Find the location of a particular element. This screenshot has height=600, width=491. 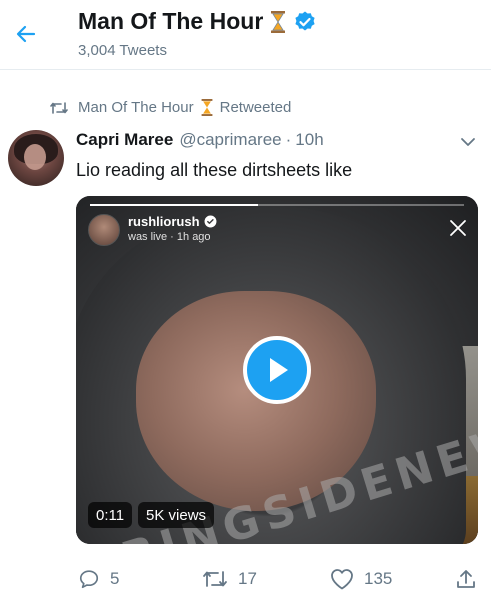

retweeter-name: Man Of The Hour is located at coordinates (136, 107).